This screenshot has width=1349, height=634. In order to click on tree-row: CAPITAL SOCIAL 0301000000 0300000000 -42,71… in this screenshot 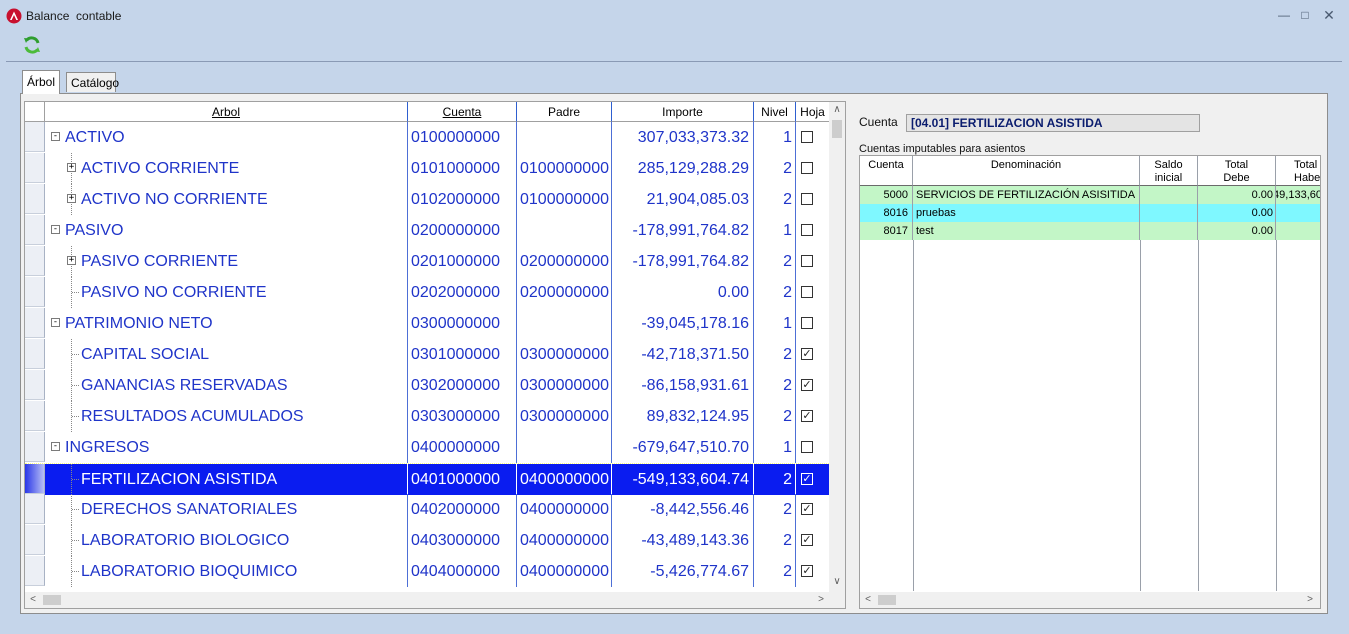, I will do `click(427, 354)`.